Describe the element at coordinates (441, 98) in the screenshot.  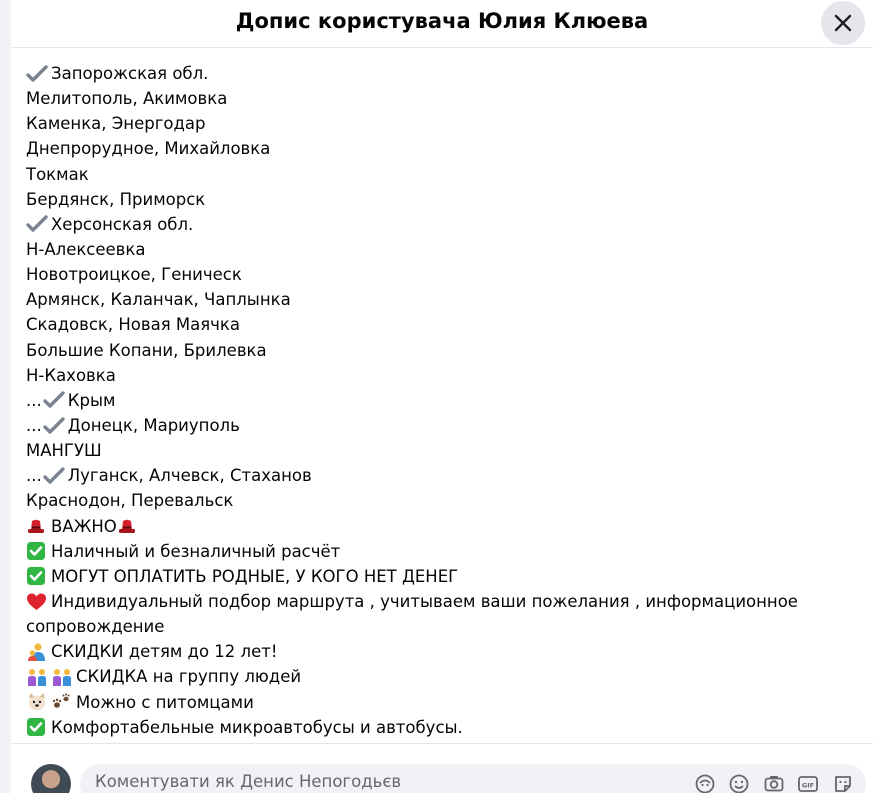
I see `post-line: Мелитополь, Акимовка` at that location.